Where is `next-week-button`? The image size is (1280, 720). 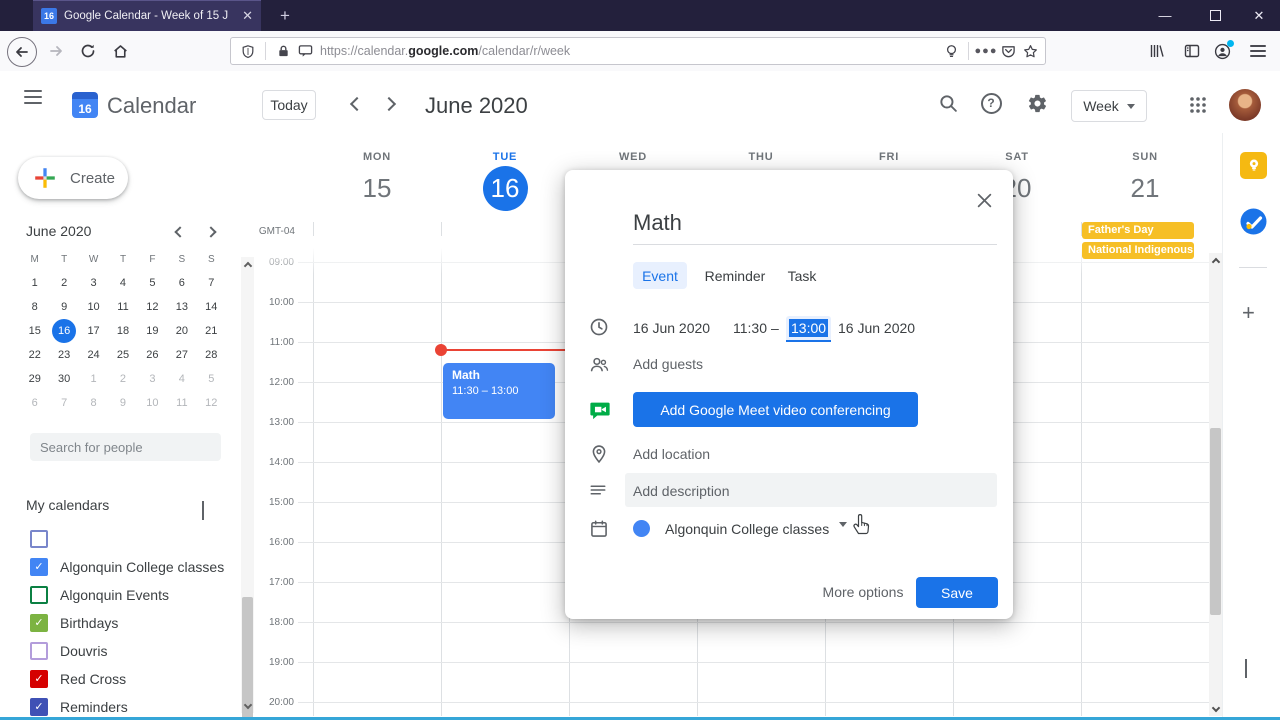
next-week-button is located at coordinates (389, 104).